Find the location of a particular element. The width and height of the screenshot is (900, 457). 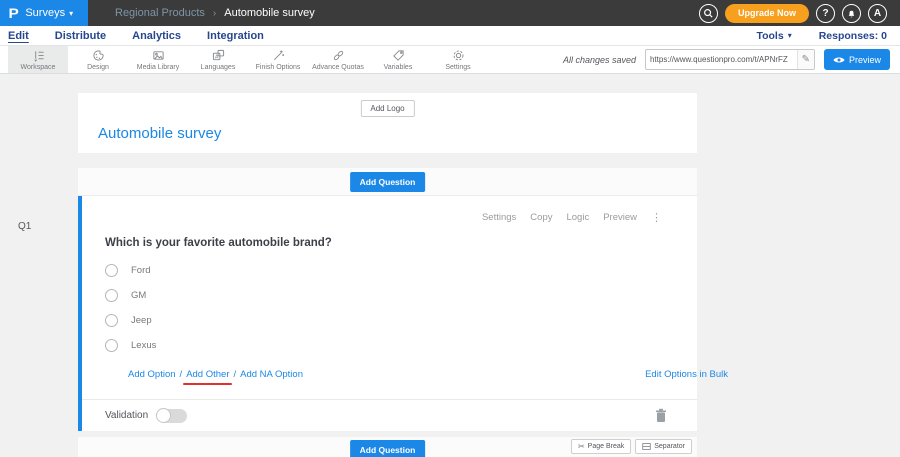

add-question-button-bottom: Add Question is located at coordinates (387, 448).